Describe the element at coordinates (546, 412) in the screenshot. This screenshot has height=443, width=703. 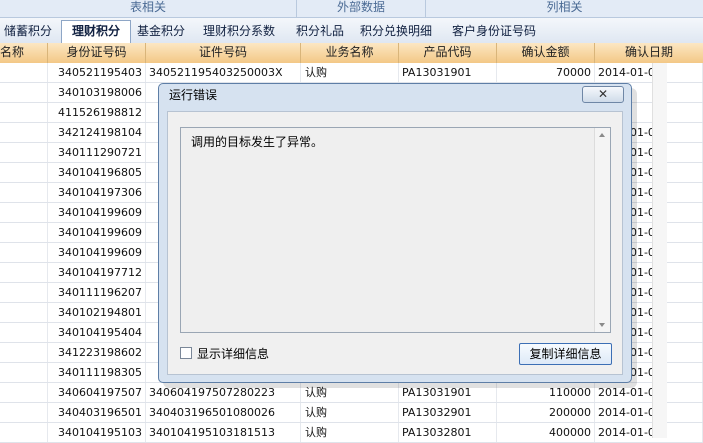
I see `amount-cell: 200000` at that location.